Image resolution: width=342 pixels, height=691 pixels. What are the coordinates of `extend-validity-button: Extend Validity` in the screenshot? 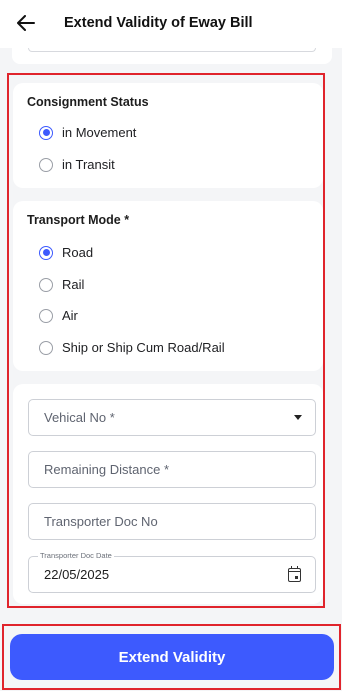 It's located at (172, 657).